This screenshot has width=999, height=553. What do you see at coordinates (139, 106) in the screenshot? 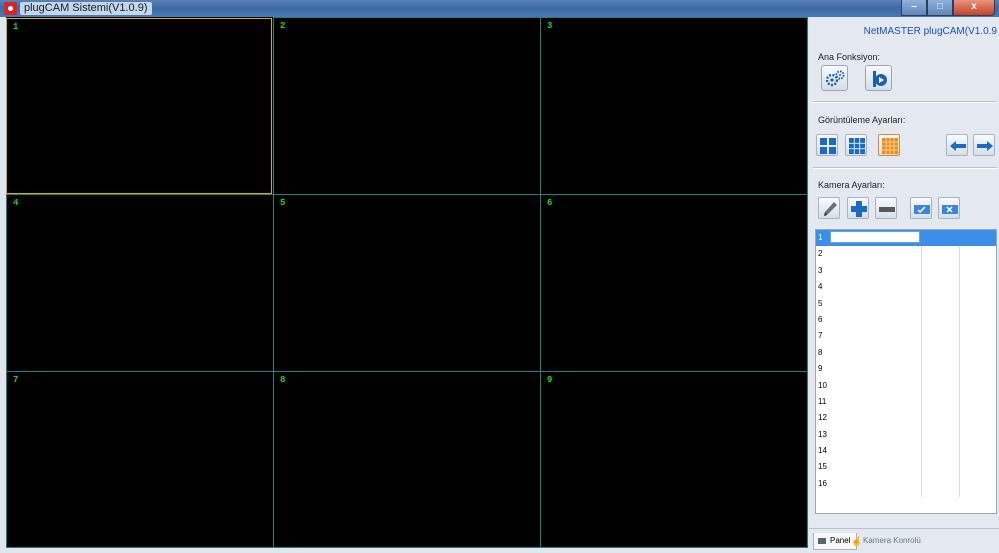
I see `camera-cell-1: 1` at bounding box center [139, 106].